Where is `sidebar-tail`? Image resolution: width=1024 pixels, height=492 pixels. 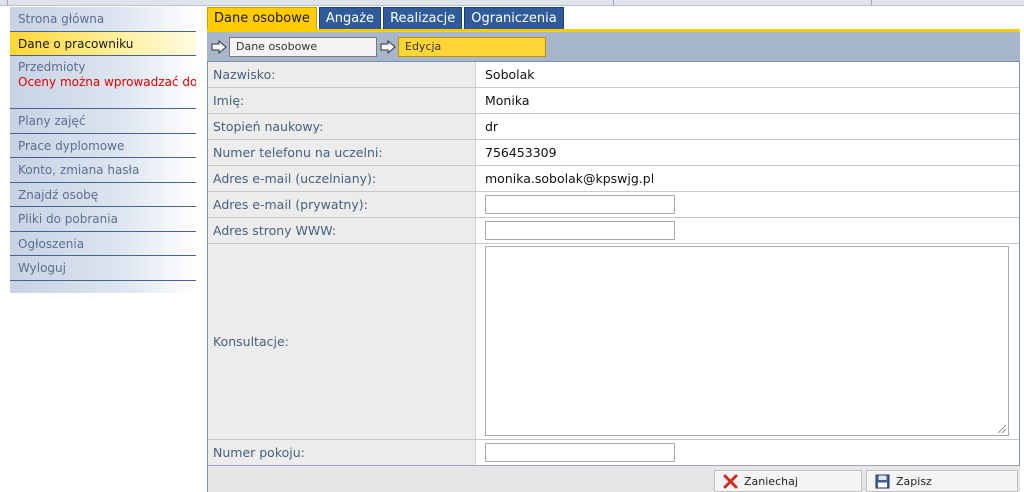 sidebar-tail is located at coordinates (103, 286).